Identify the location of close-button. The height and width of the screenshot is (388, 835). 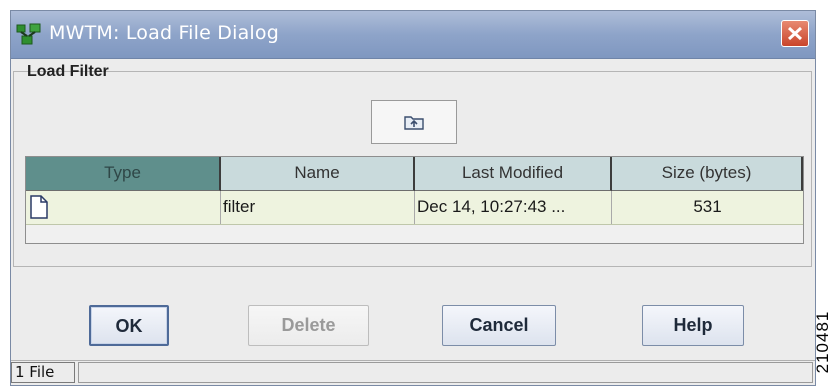
(795, 33).